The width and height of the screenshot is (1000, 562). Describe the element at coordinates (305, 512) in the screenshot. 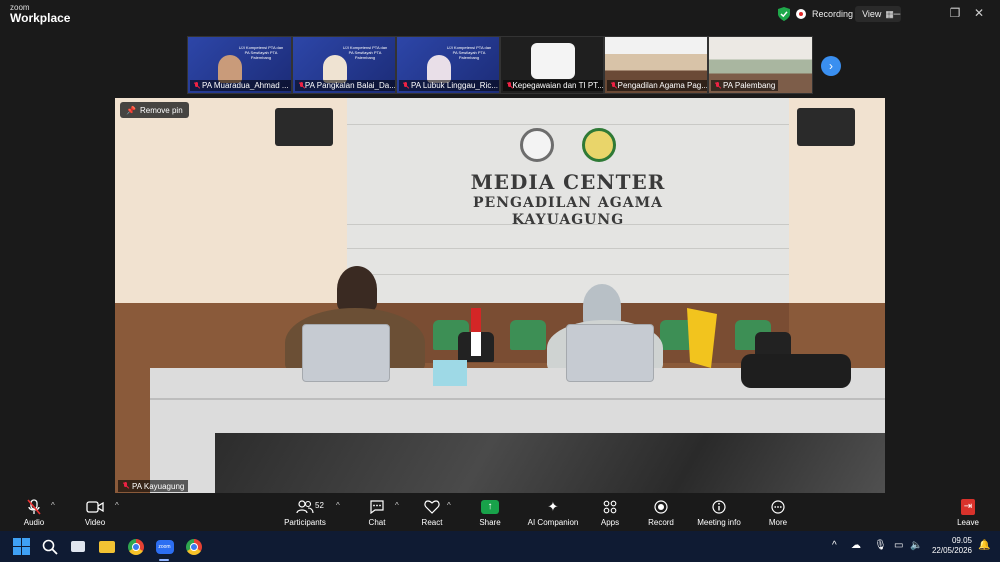

I see `participants-button: Participants` at that location.